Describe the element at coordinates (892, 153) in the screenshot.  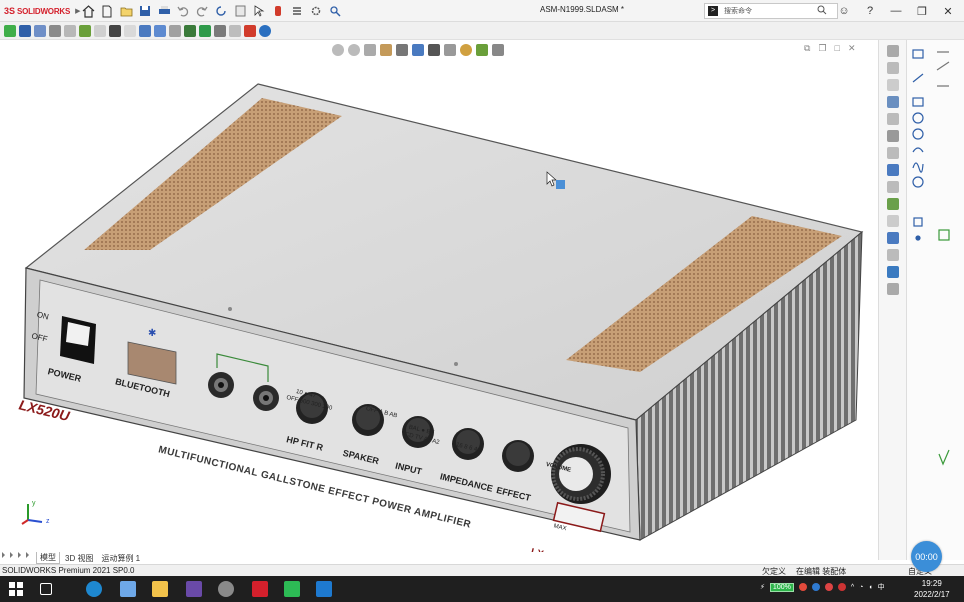
I see `tool-7-icon` at that location.